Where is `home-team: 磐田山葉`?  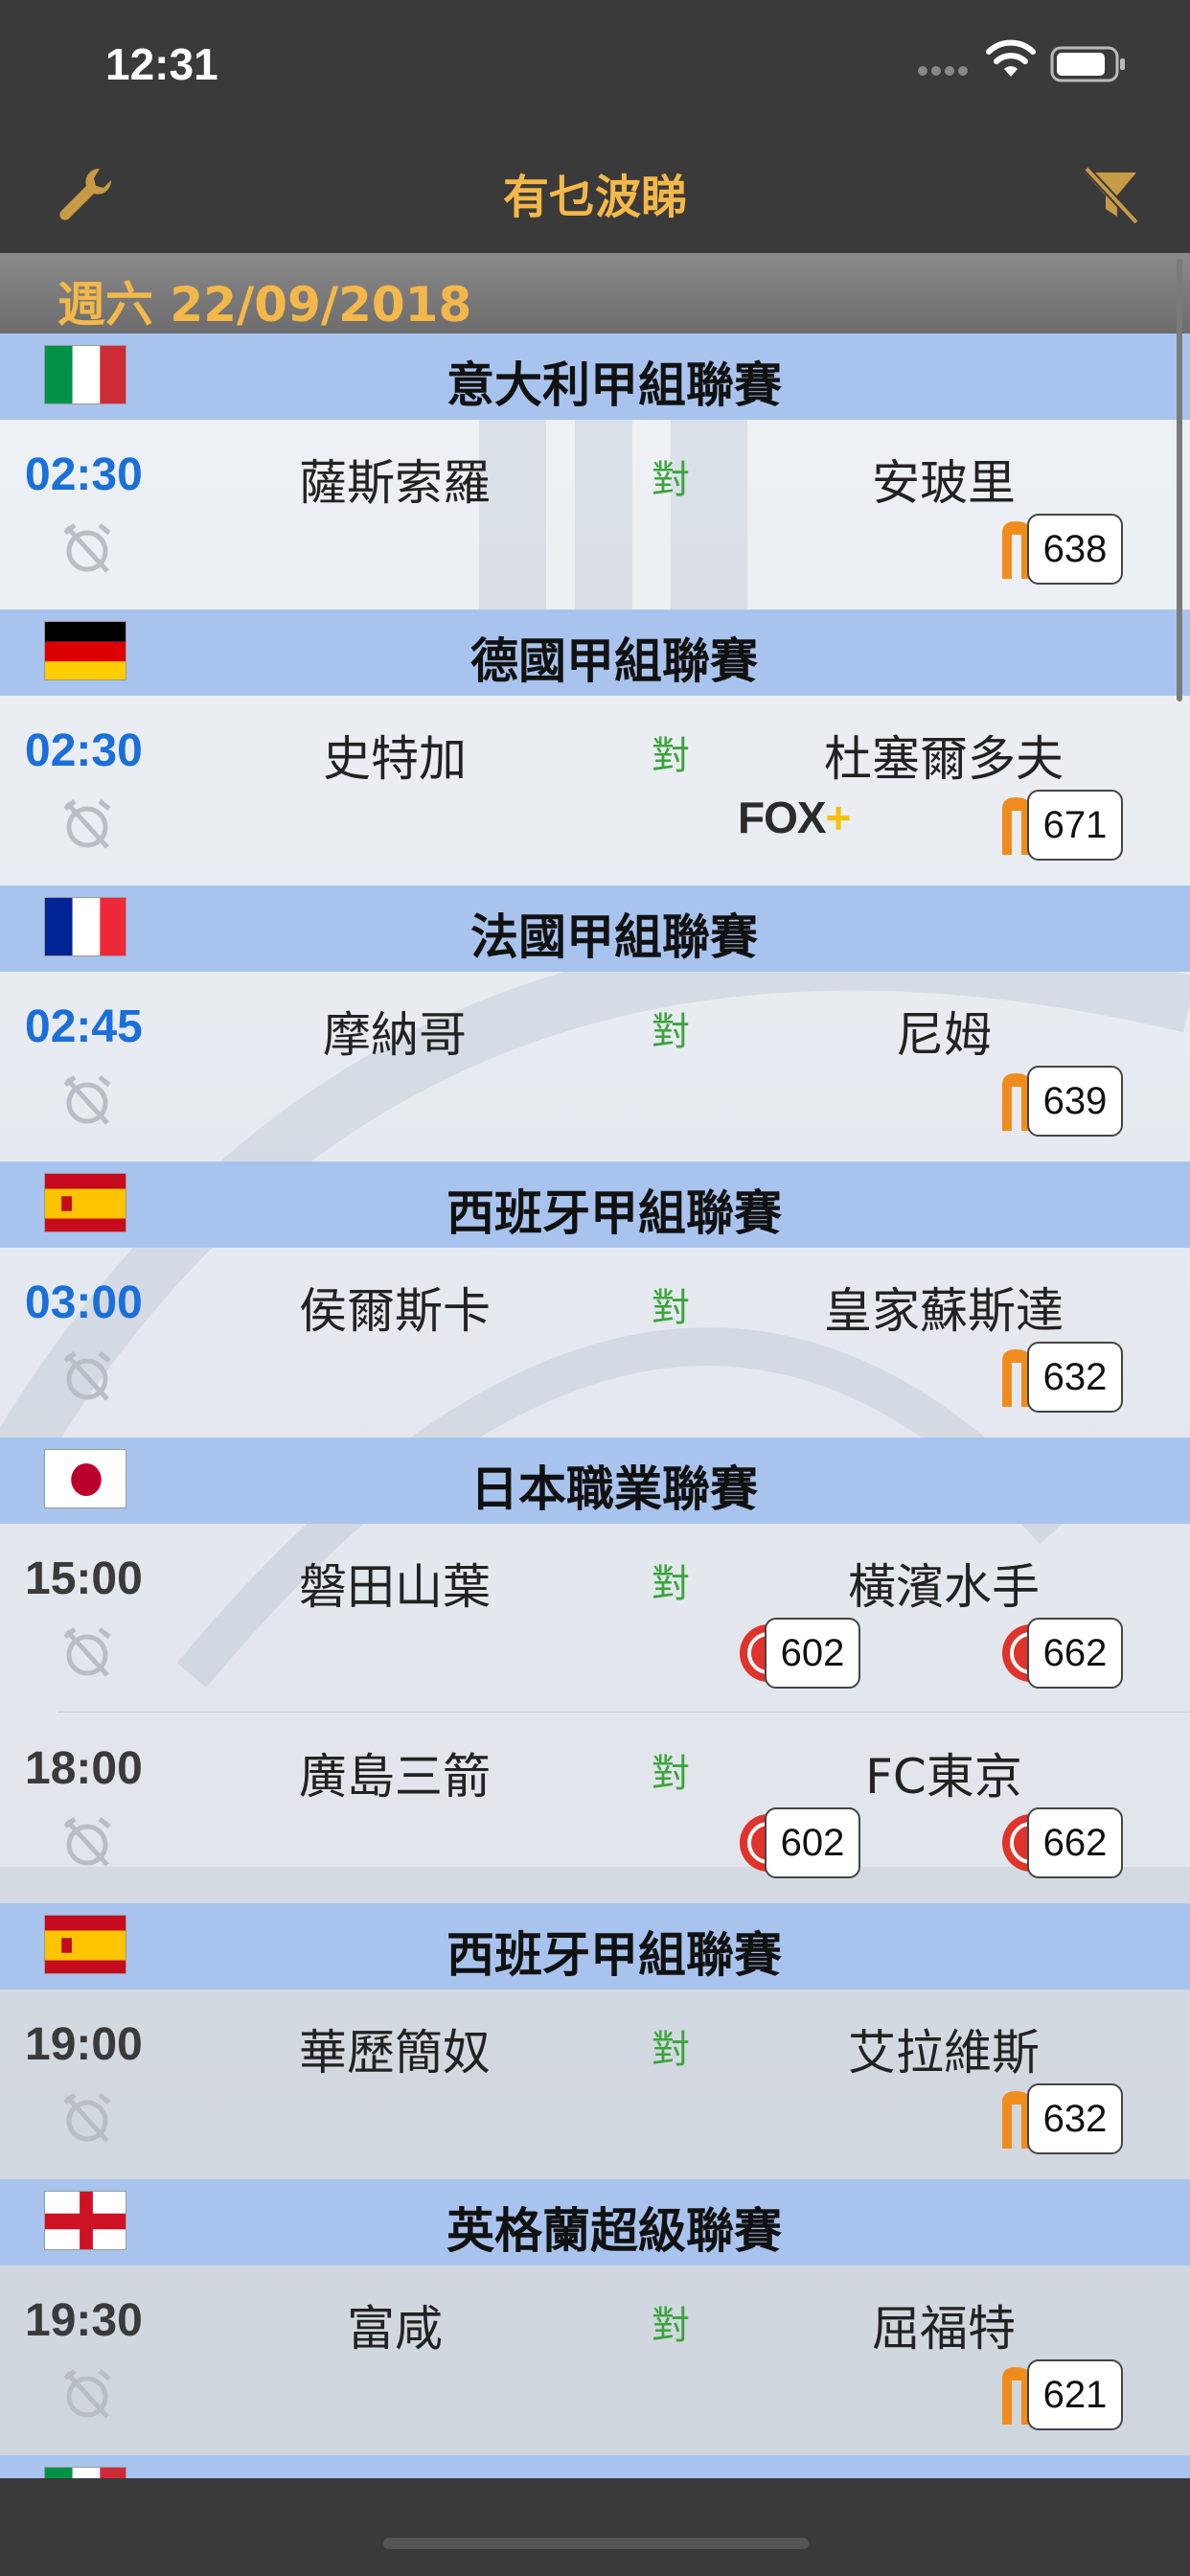
home-team: 磐田山葉 is located at coordinates (395, 1587).